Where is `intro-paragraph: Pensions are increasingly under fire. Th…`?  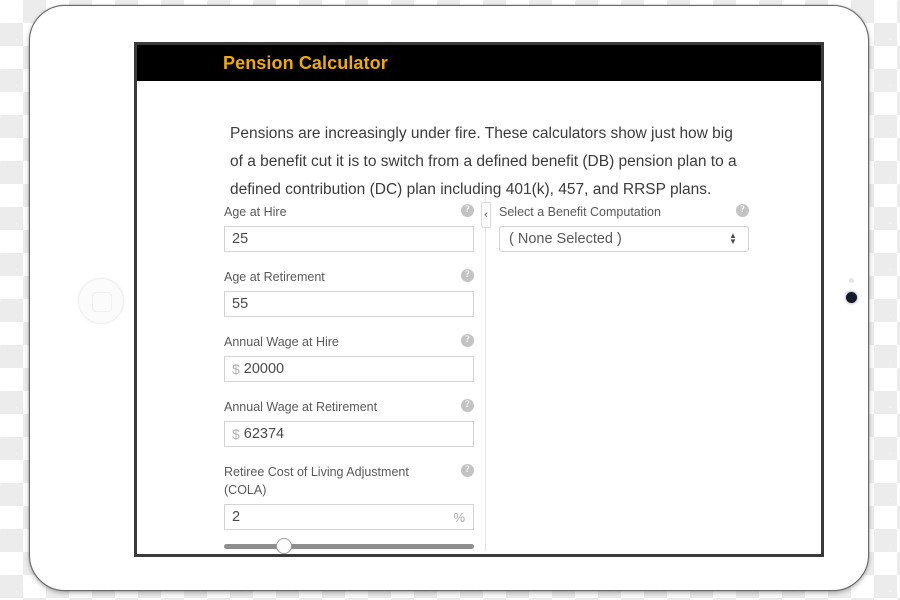 intro-paragraph: Pensions are increasingly under fire. Th… is located at coordinates (483, 161).